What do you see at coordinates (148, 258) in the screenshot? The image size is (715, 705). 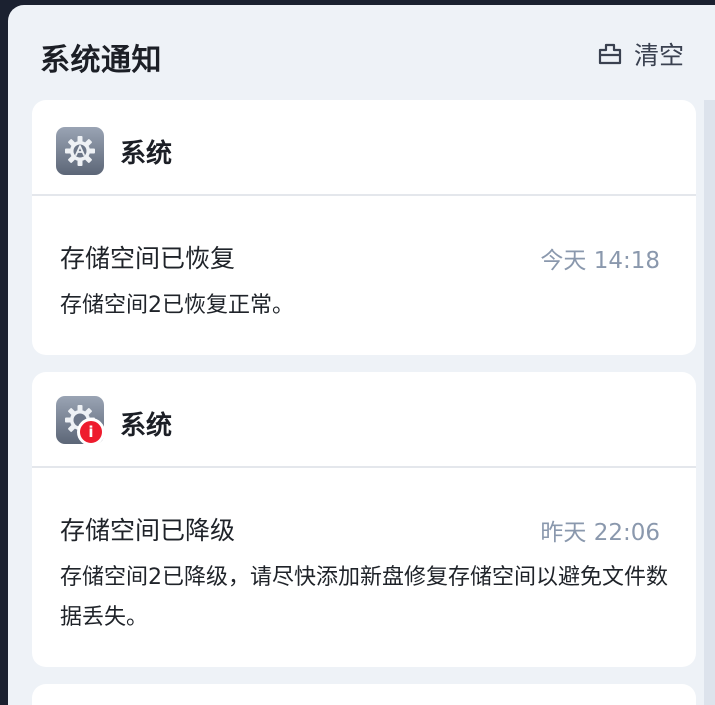 I see `notification-title: 存储空间已恢复` at bounding box center [148, 258].